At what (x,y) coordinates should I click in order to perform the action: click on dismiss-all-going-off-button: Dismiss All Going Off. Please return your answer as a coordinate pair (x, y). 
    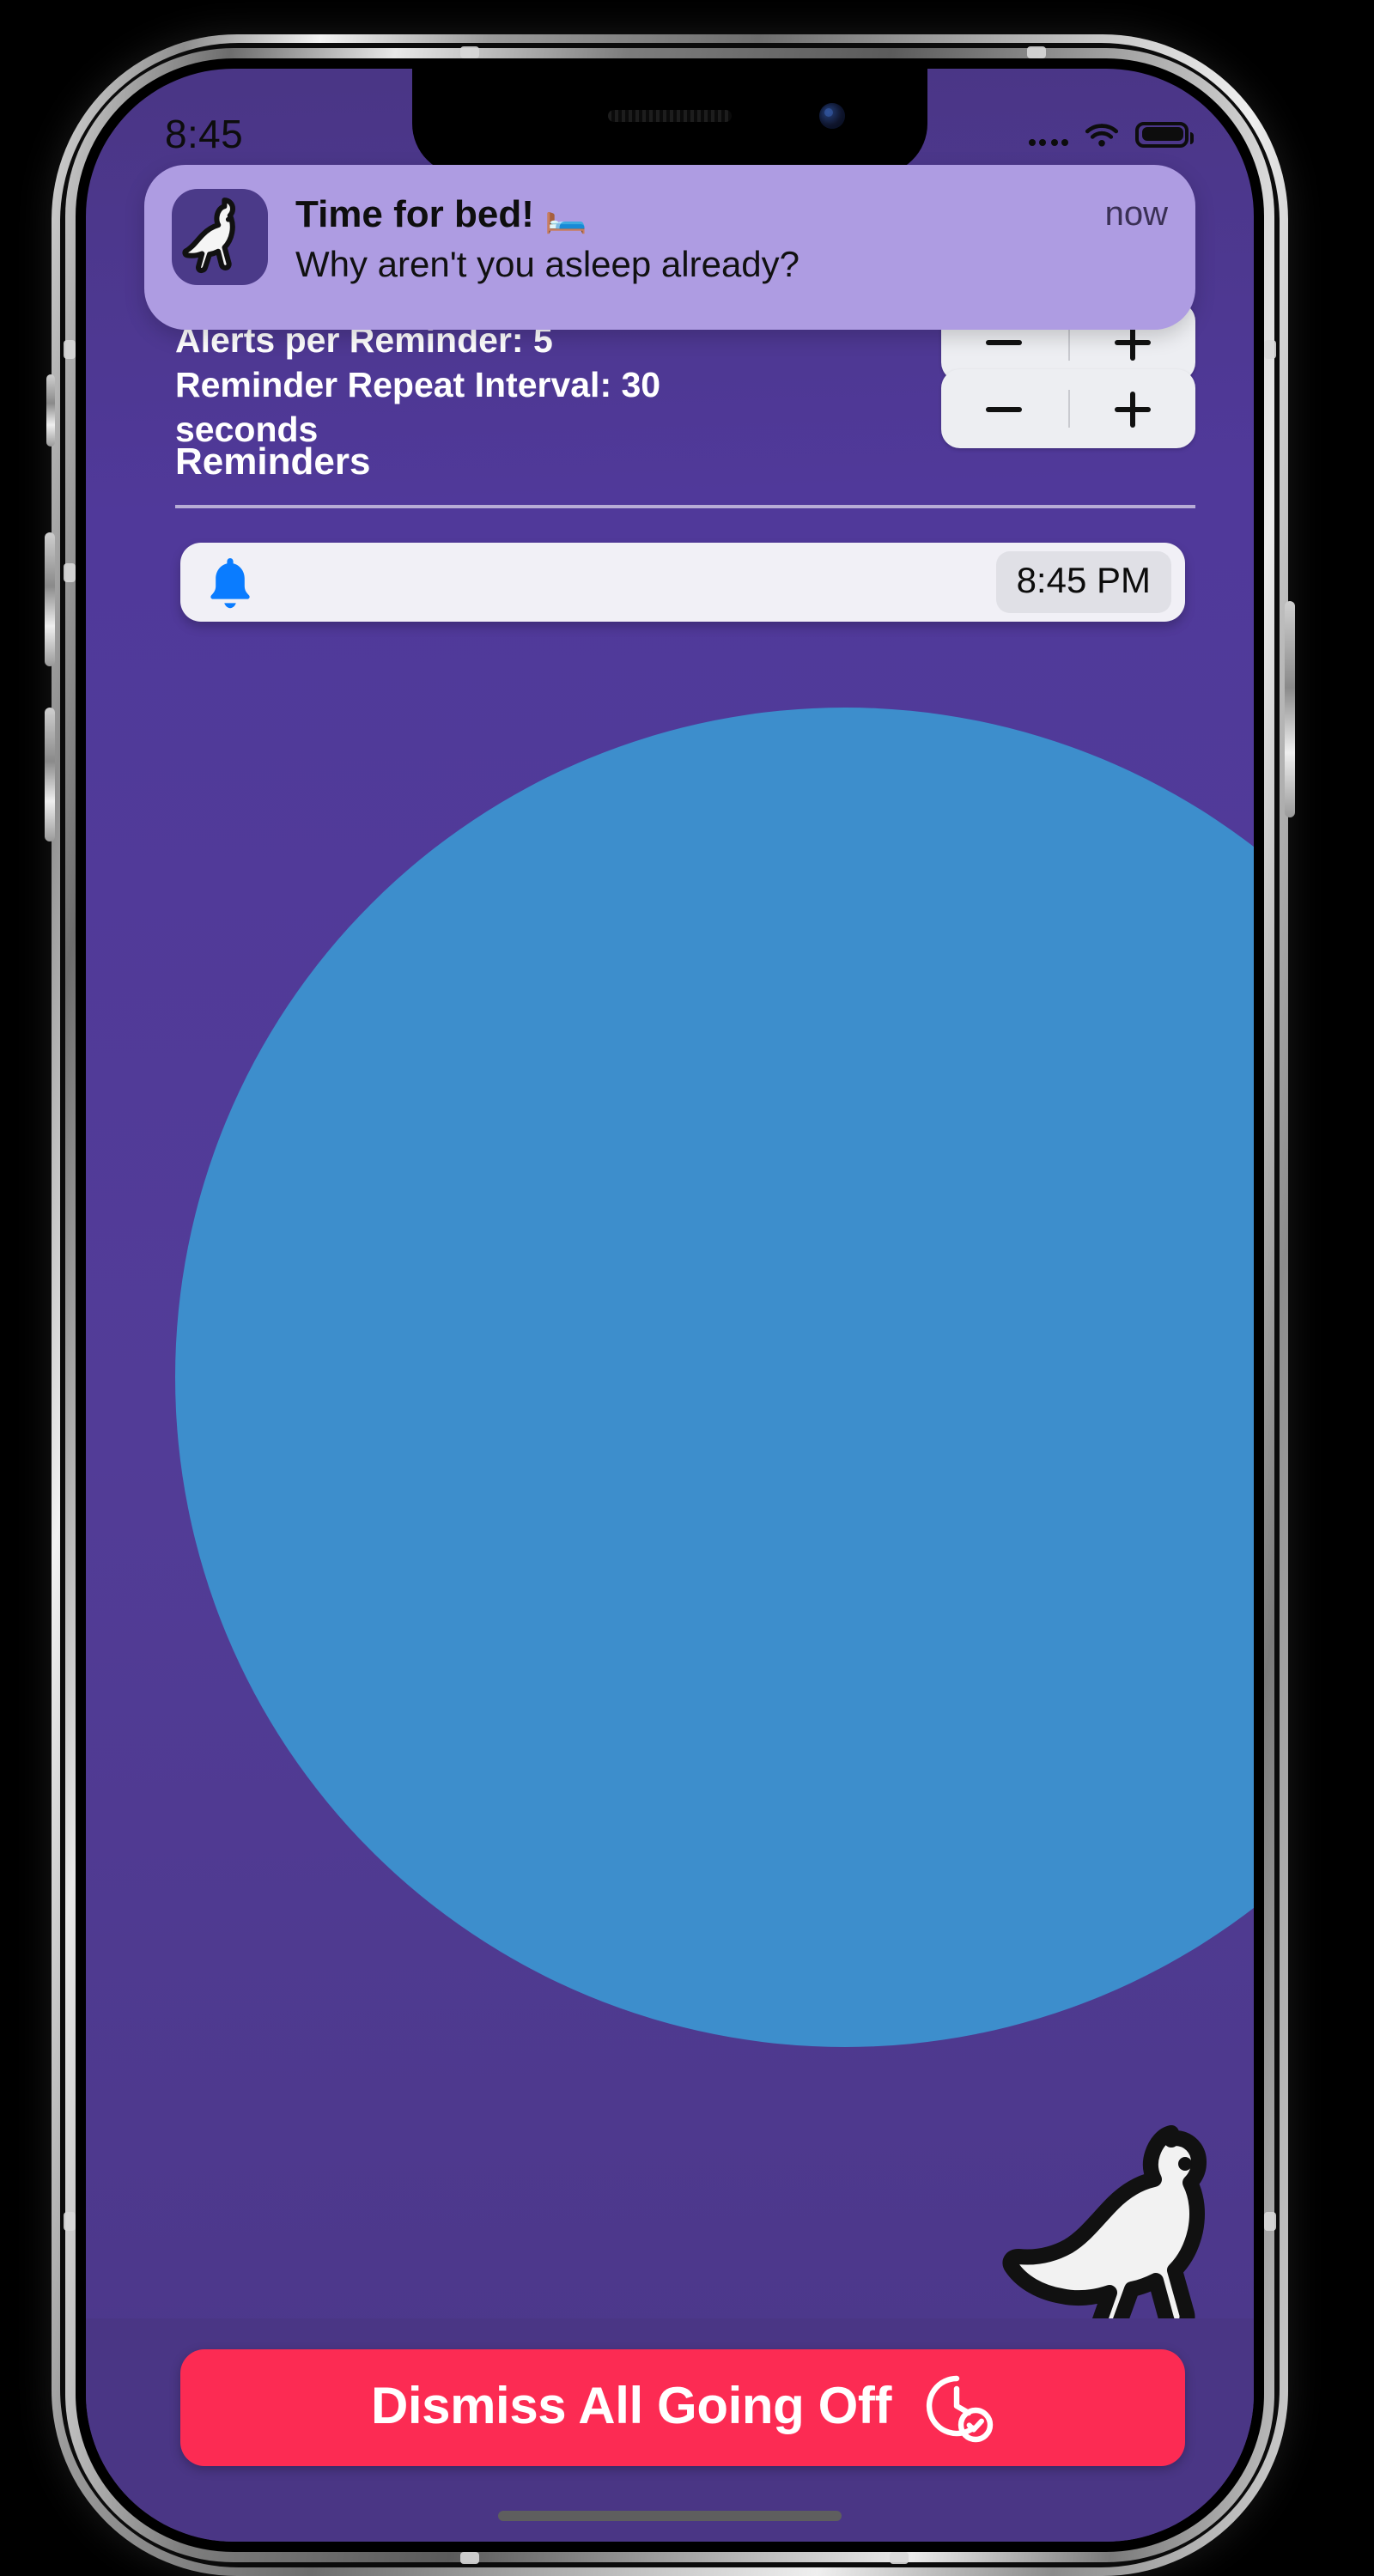
    Looking at the image, I should click on (682, 2407).